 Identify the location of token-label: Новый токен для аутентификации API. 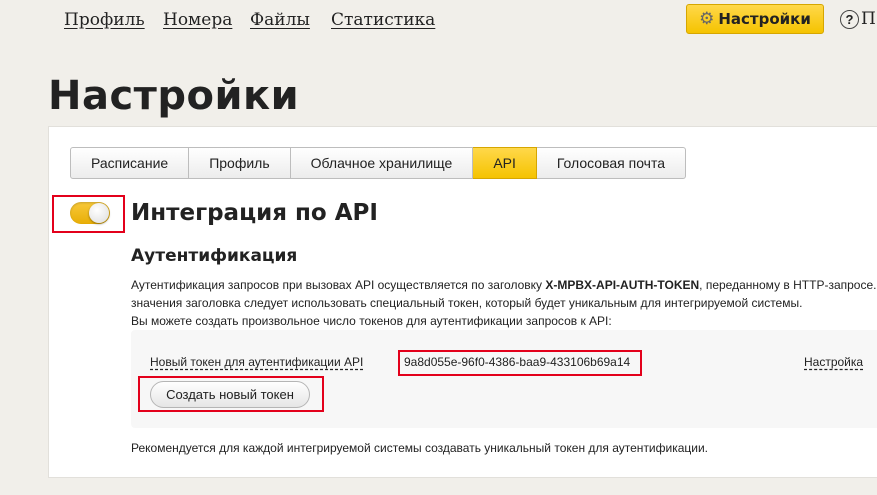
(256, 362).